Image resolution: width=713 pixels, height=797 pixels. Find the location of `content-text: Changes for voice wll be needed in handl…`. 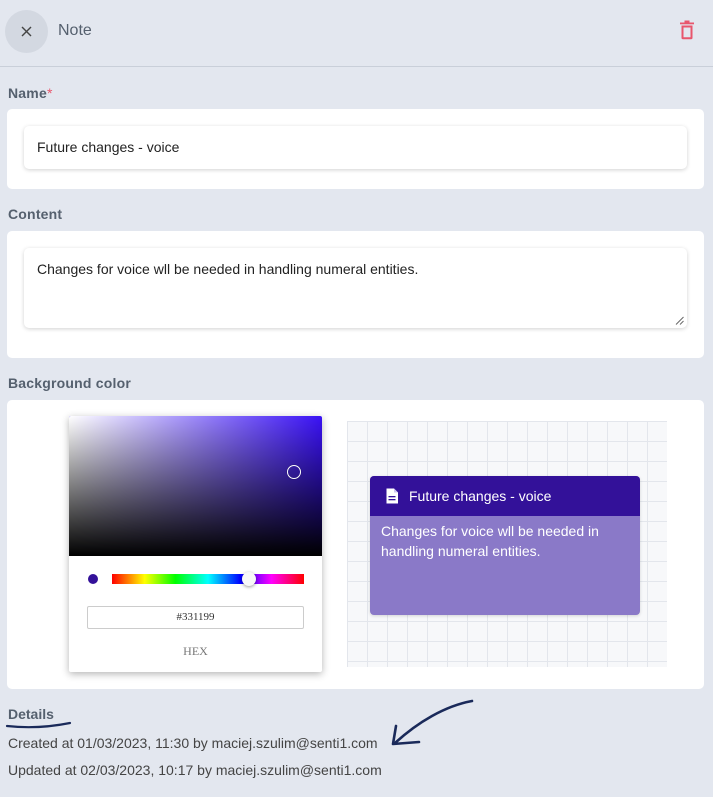

content-text: Changes for voice wll be needed in handl… is located at coordinates (228, 269).